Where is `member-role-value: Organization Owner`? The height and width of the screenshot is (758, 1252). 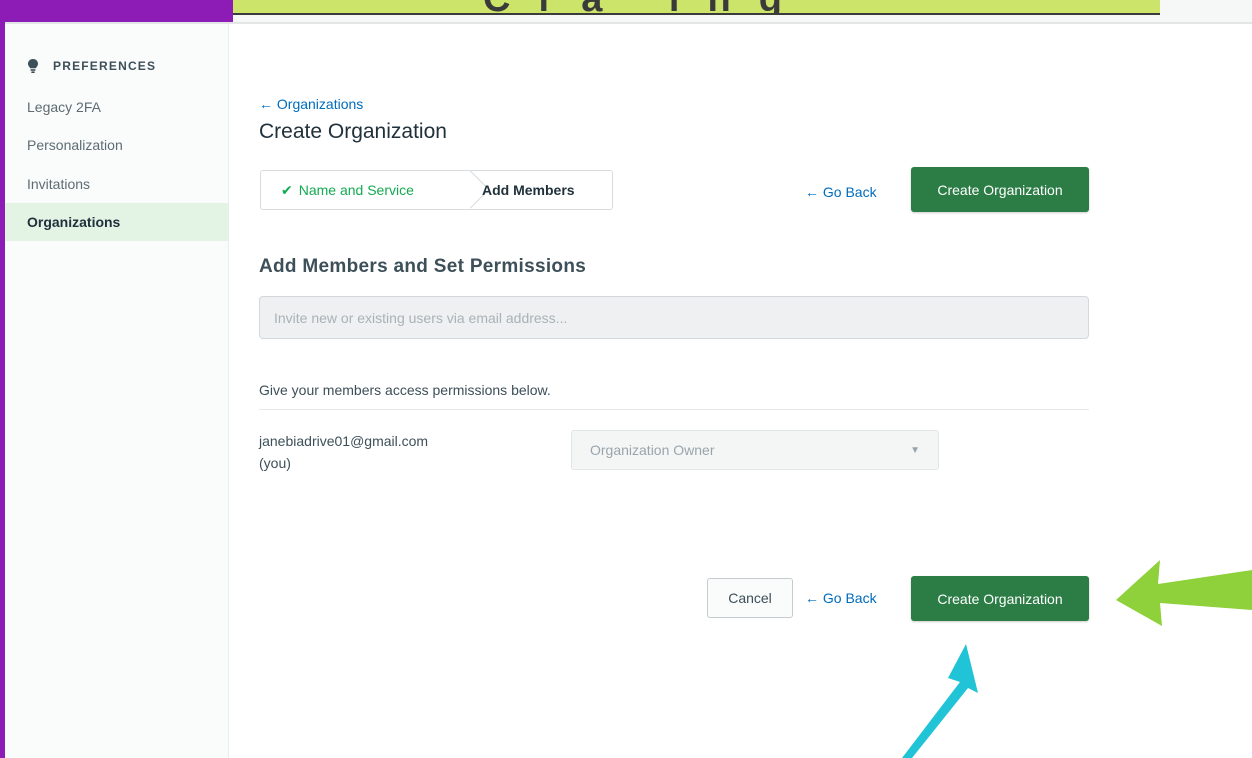 member-role-value: Organization Owner is located at coordinates (652, 450).